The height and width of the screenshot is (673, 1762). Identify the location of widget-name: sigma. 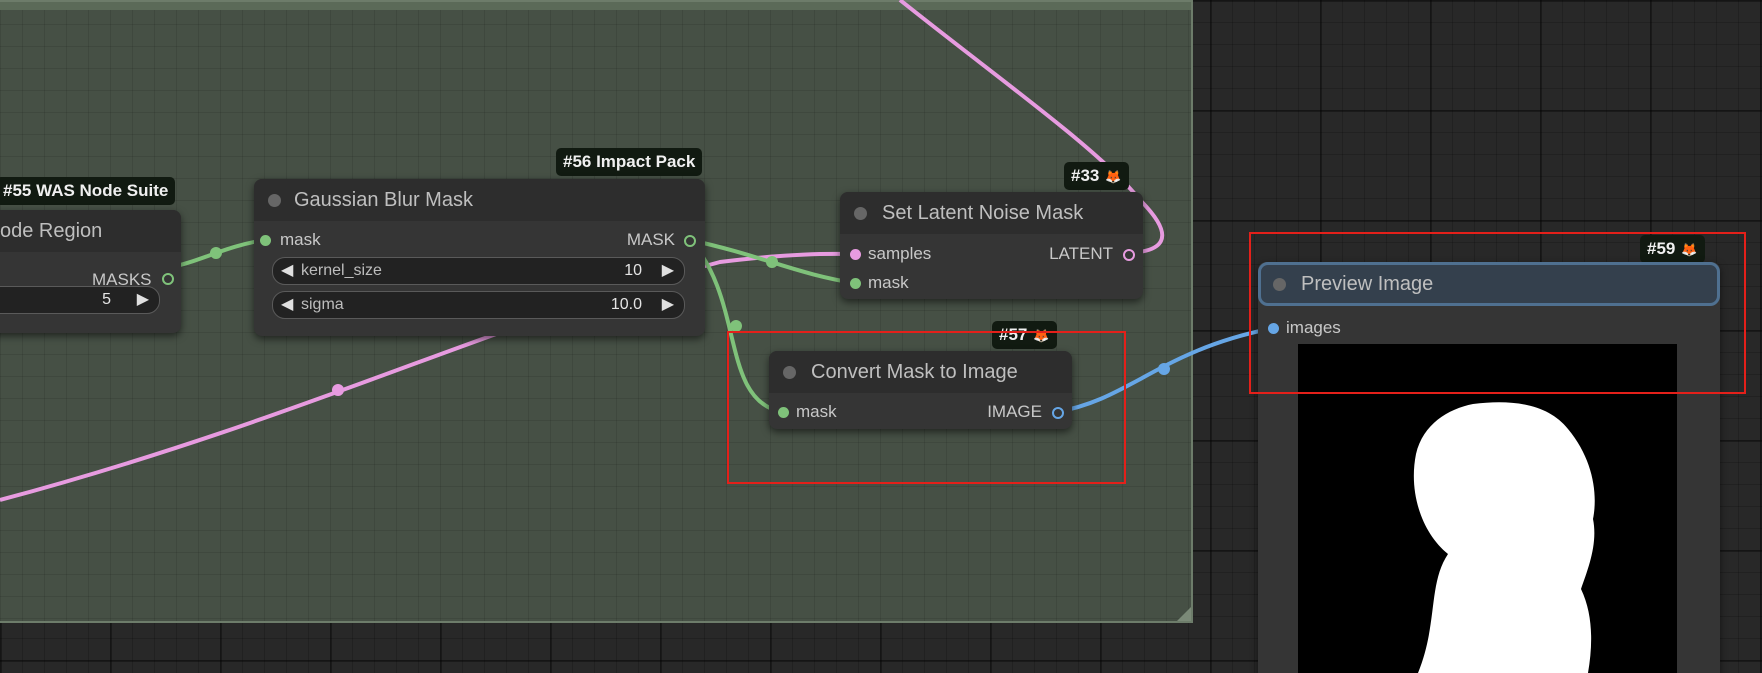
(322, 304).